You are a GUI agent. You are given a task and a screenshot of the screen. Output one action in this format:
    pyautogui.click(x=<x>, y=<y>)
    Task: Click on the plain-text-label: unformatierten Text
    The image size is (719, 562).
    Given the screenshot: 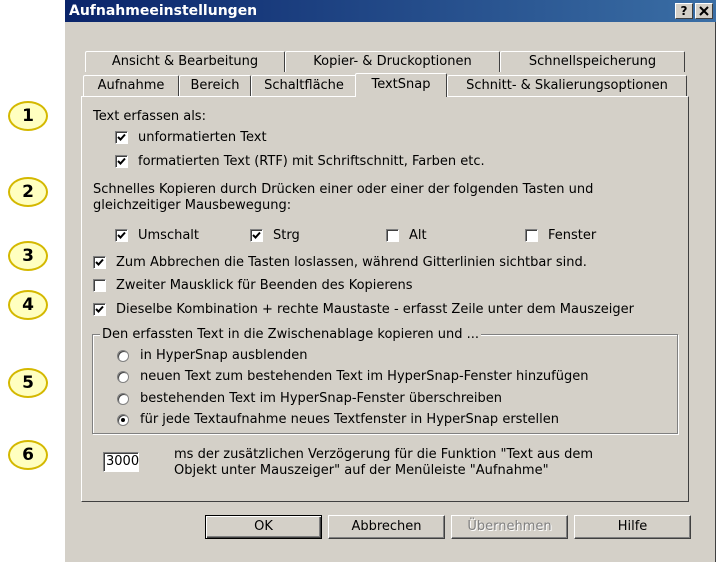 What is the action you would take?
    pyautogui.click(x=202, y=137)
    